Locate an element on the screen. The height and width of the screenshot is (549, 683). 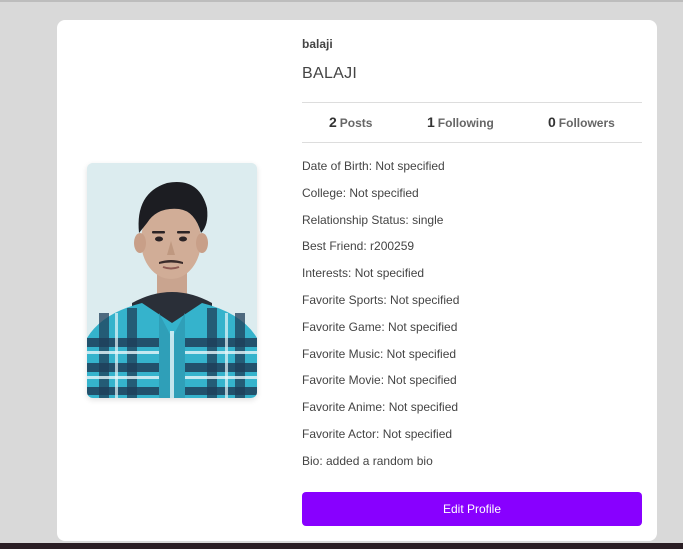
following-label: Following is located at coordinates (465, 123).